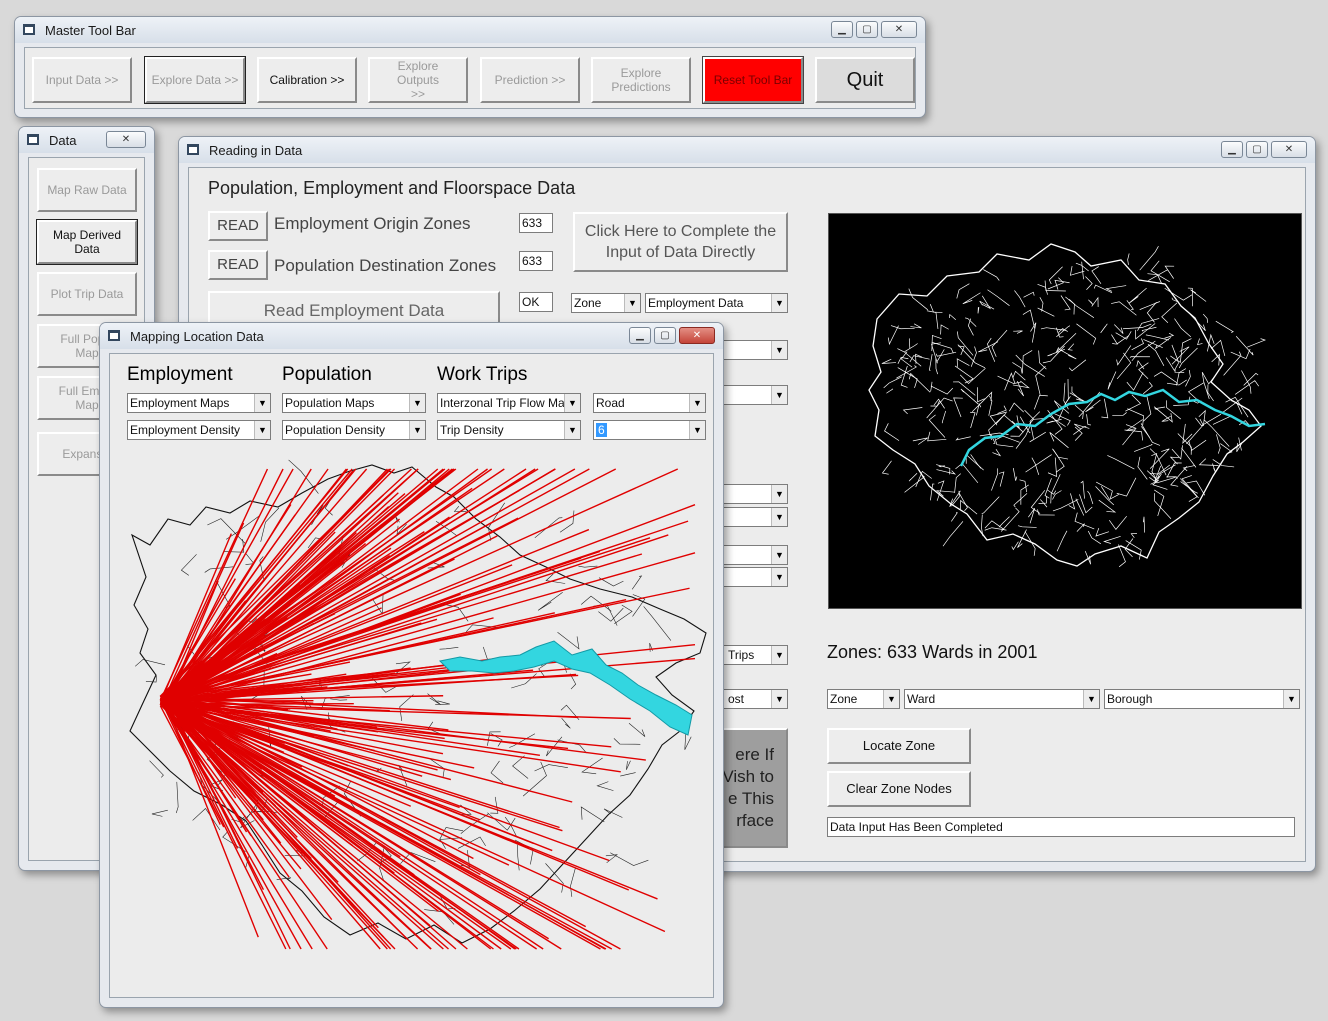 Image resolution: width=1328 pixels, height=1021 pixels. Describe the element at coordinates (716, 303) in the screenshot. I see `employment-data-combo: Employment Data ▼` at that location.